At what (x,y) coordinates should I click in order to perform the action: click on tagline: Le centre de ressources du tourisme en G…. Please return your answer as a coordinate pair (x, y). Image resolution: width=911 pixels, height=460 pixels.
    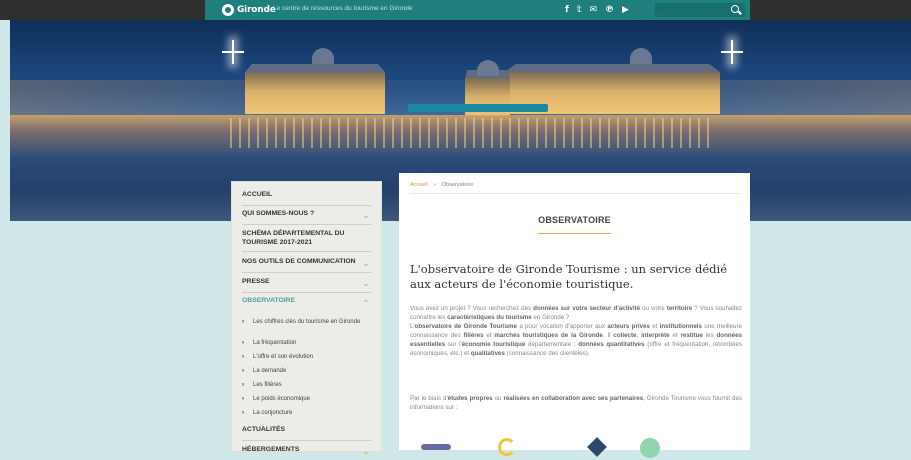
    Looking at the image, I should click on (343, 8).